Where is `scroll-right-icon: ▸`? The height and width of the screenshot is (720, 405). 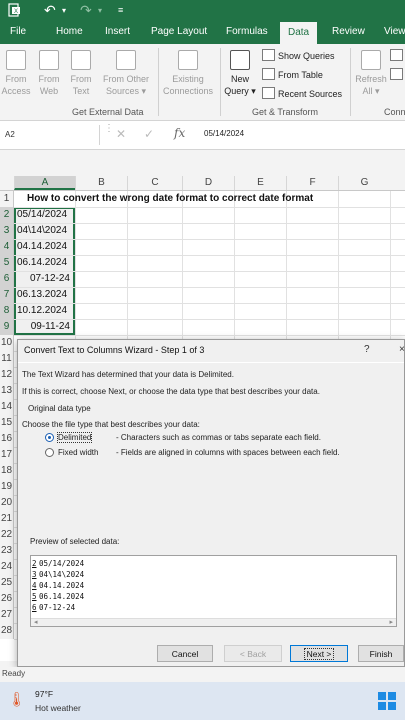 scroll-right-icon: ▸ is located at coordinates (391, 622).